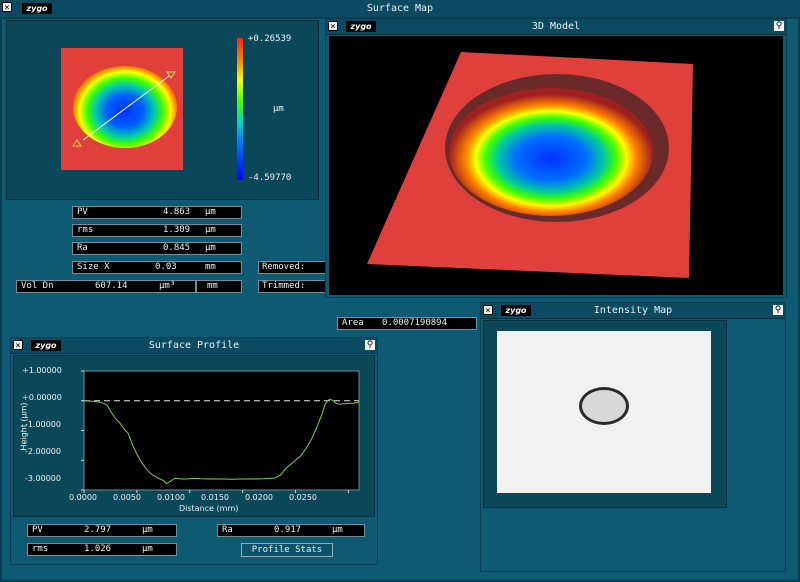 This screenshot has height=582, width=800. What do you see at coordinates (93, 267) in the screenshot?
I see `stat-size-x-label: Size X` at bounding box center [93, 267].